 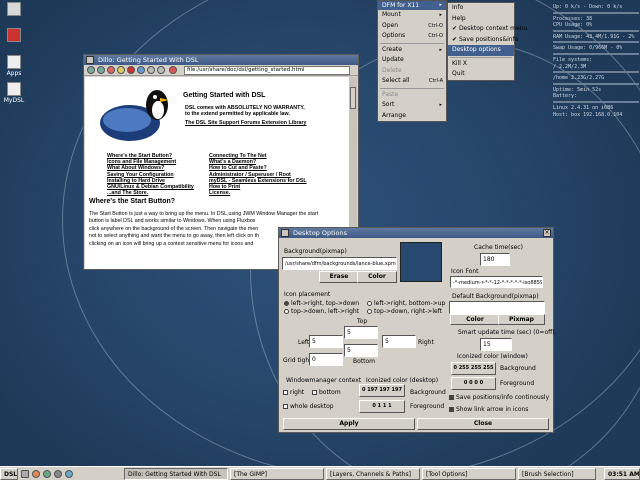 What do you see at coordinates (69, 474) in the screenshot?
I see `desktop-launcher-icon` at bounding box center [69, 474].